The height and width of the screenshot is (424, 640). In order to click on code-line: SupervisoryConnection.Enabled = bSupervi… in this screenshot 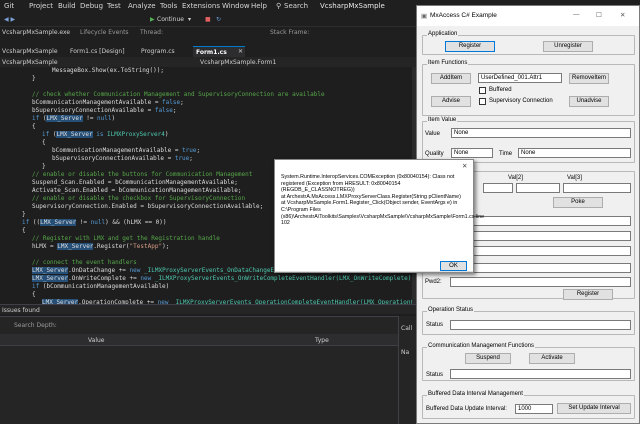, I will do `click(147, 207)`.